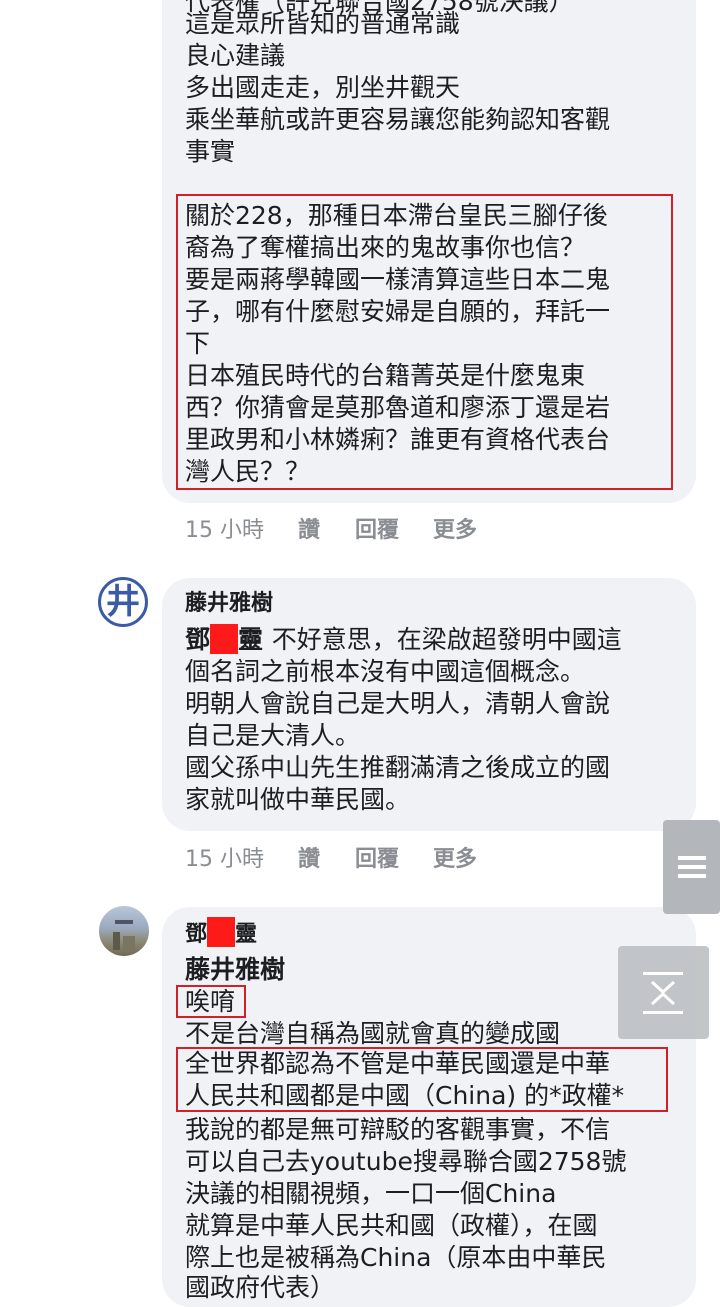 This screenshot has width=720, height=1307. I want to click on avatar-glyph: 井, so click(123, 602).